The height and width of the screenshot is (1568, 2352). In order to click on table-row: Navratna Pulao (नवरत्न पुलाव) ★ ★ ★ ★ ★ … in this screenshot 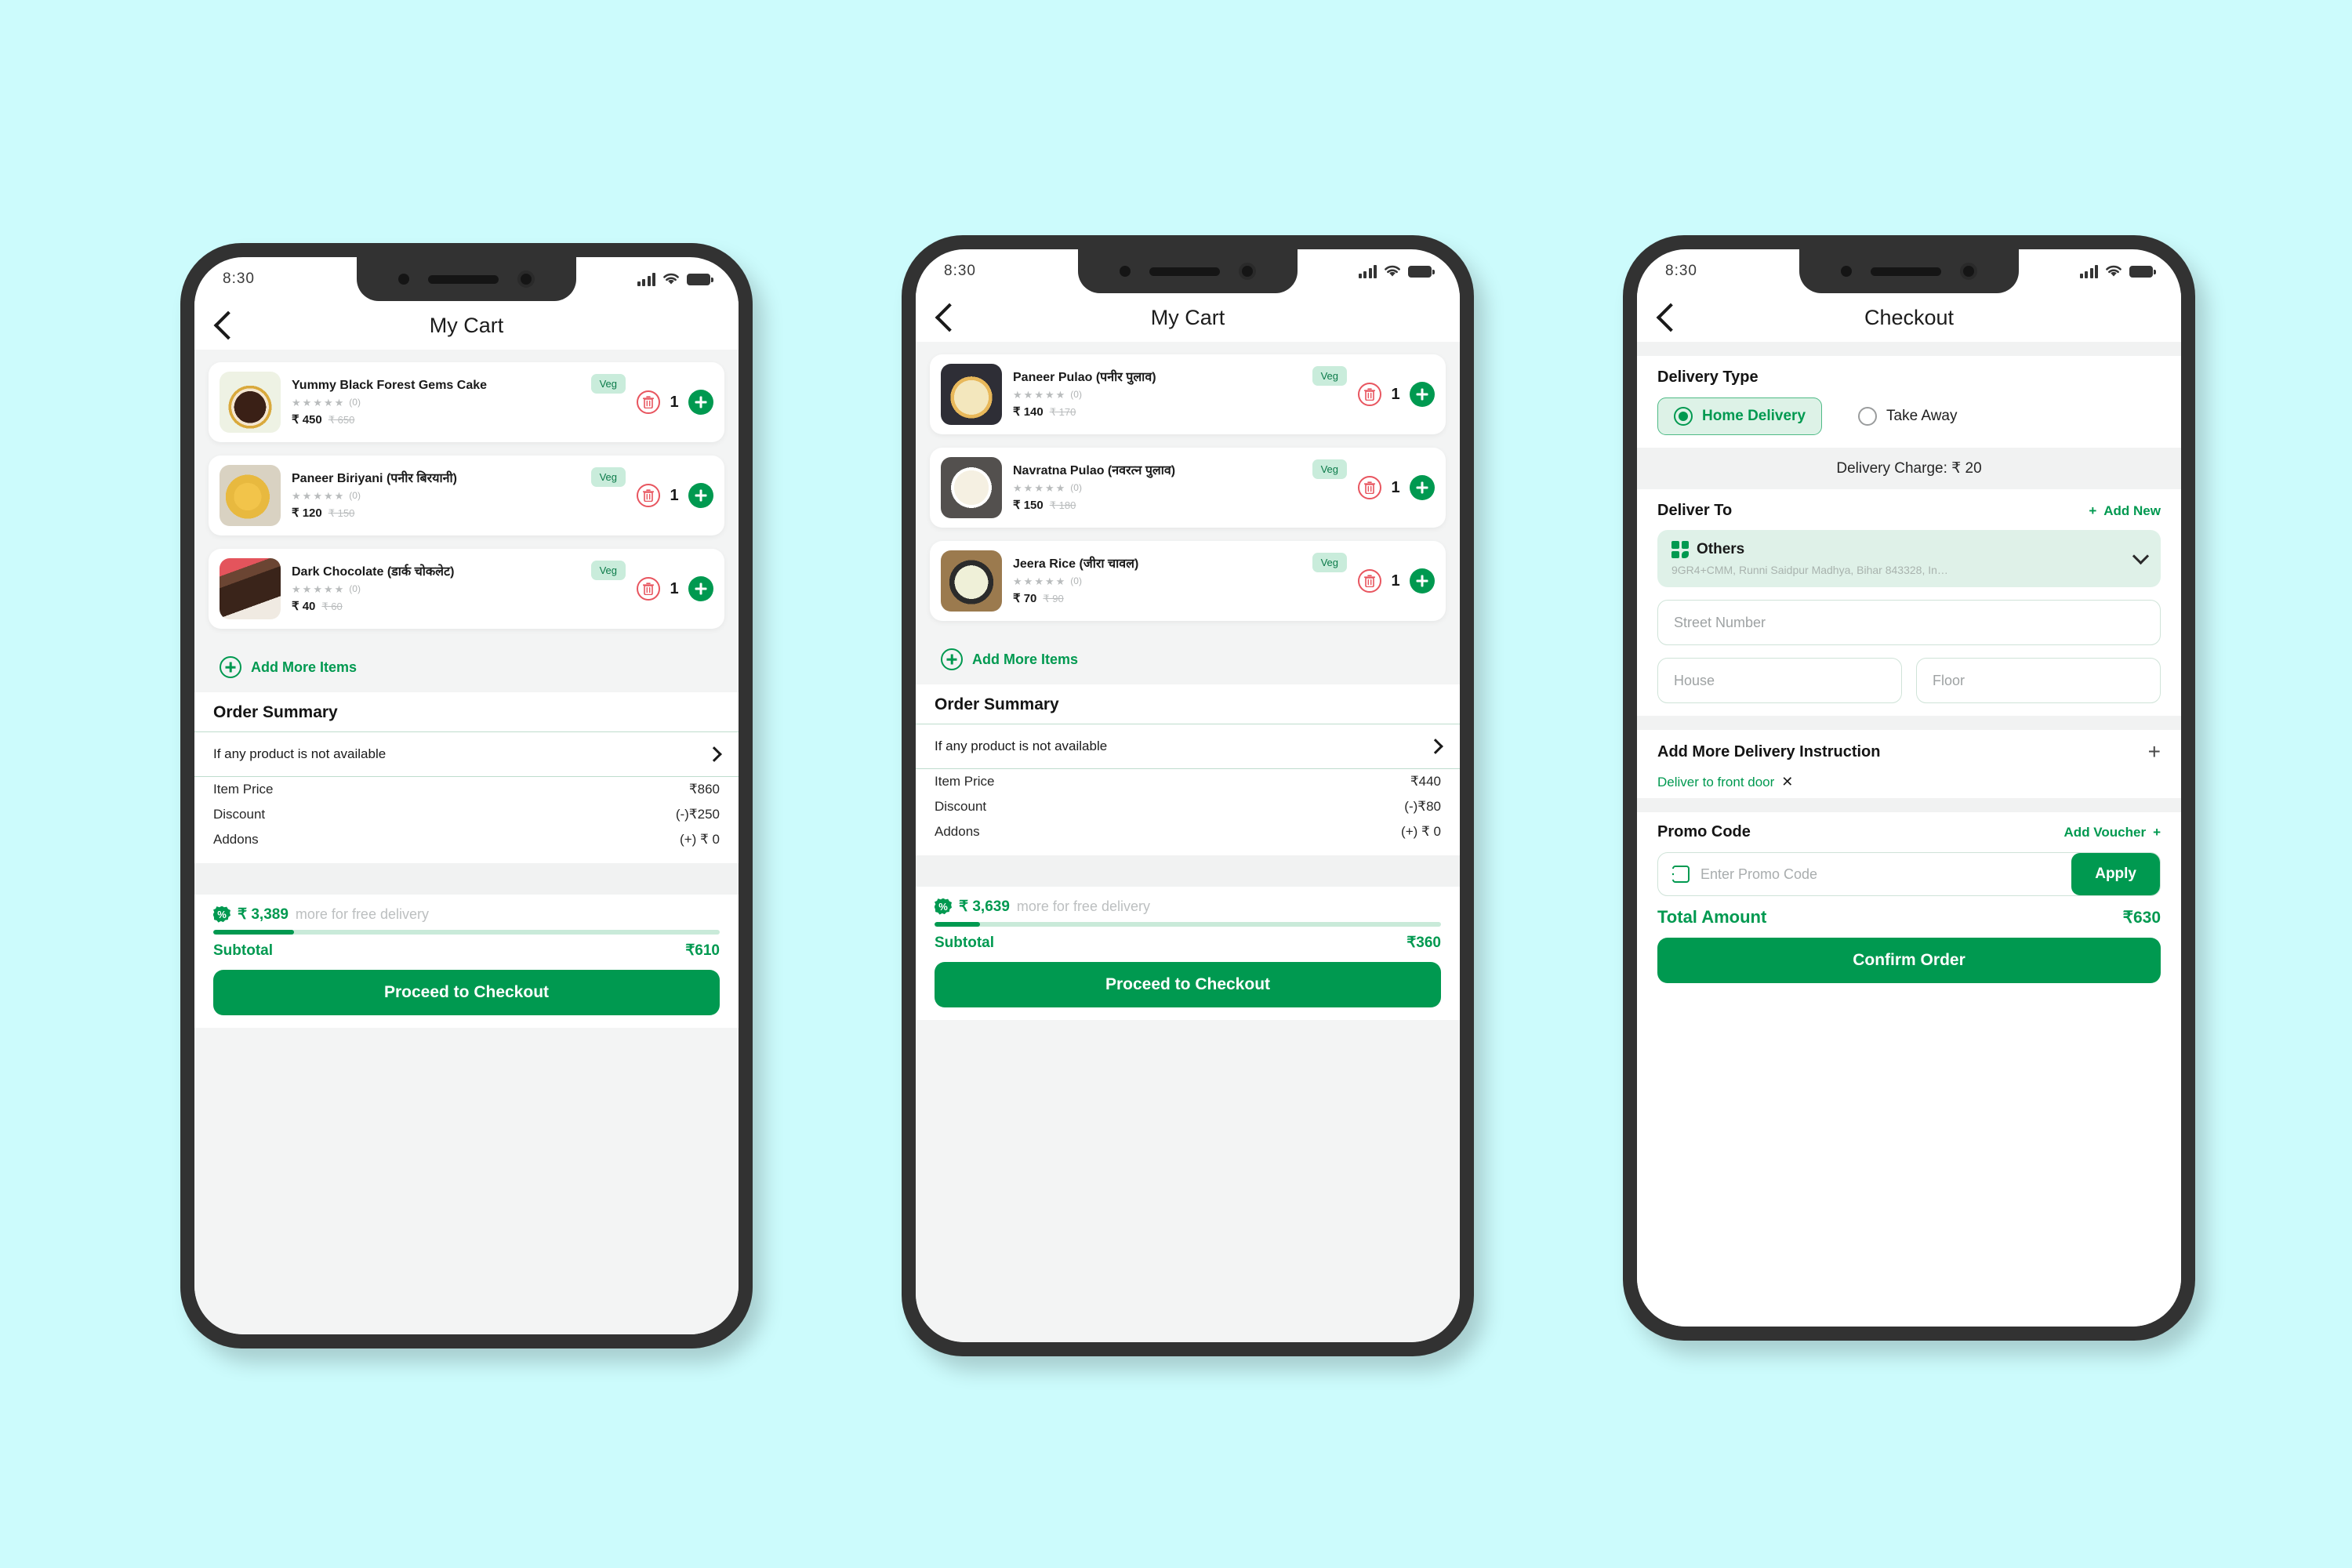, I will do `click(1188, 488)`.